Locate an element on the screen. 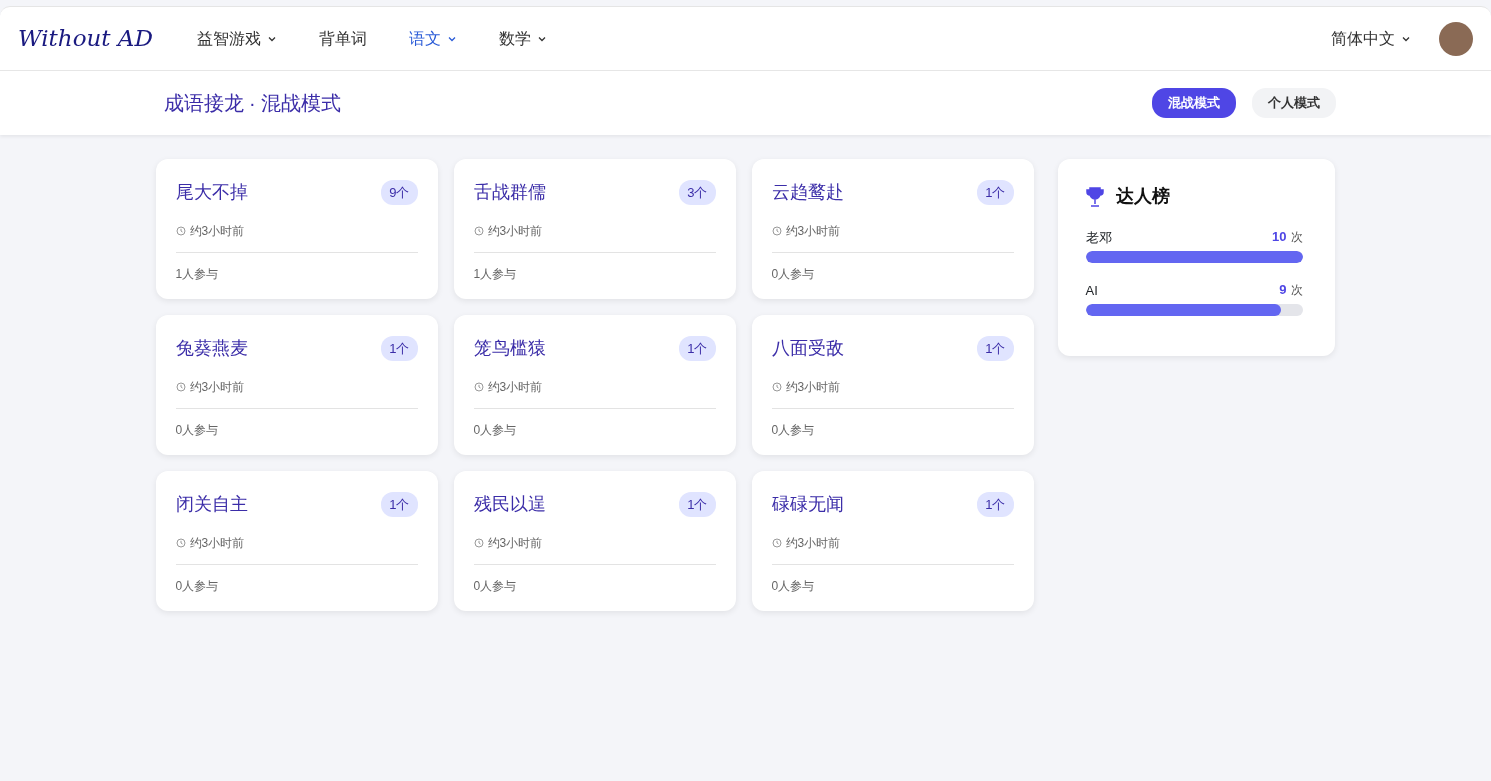  language-dropdown: 简体中文 is located at coordinates (1371, 38).